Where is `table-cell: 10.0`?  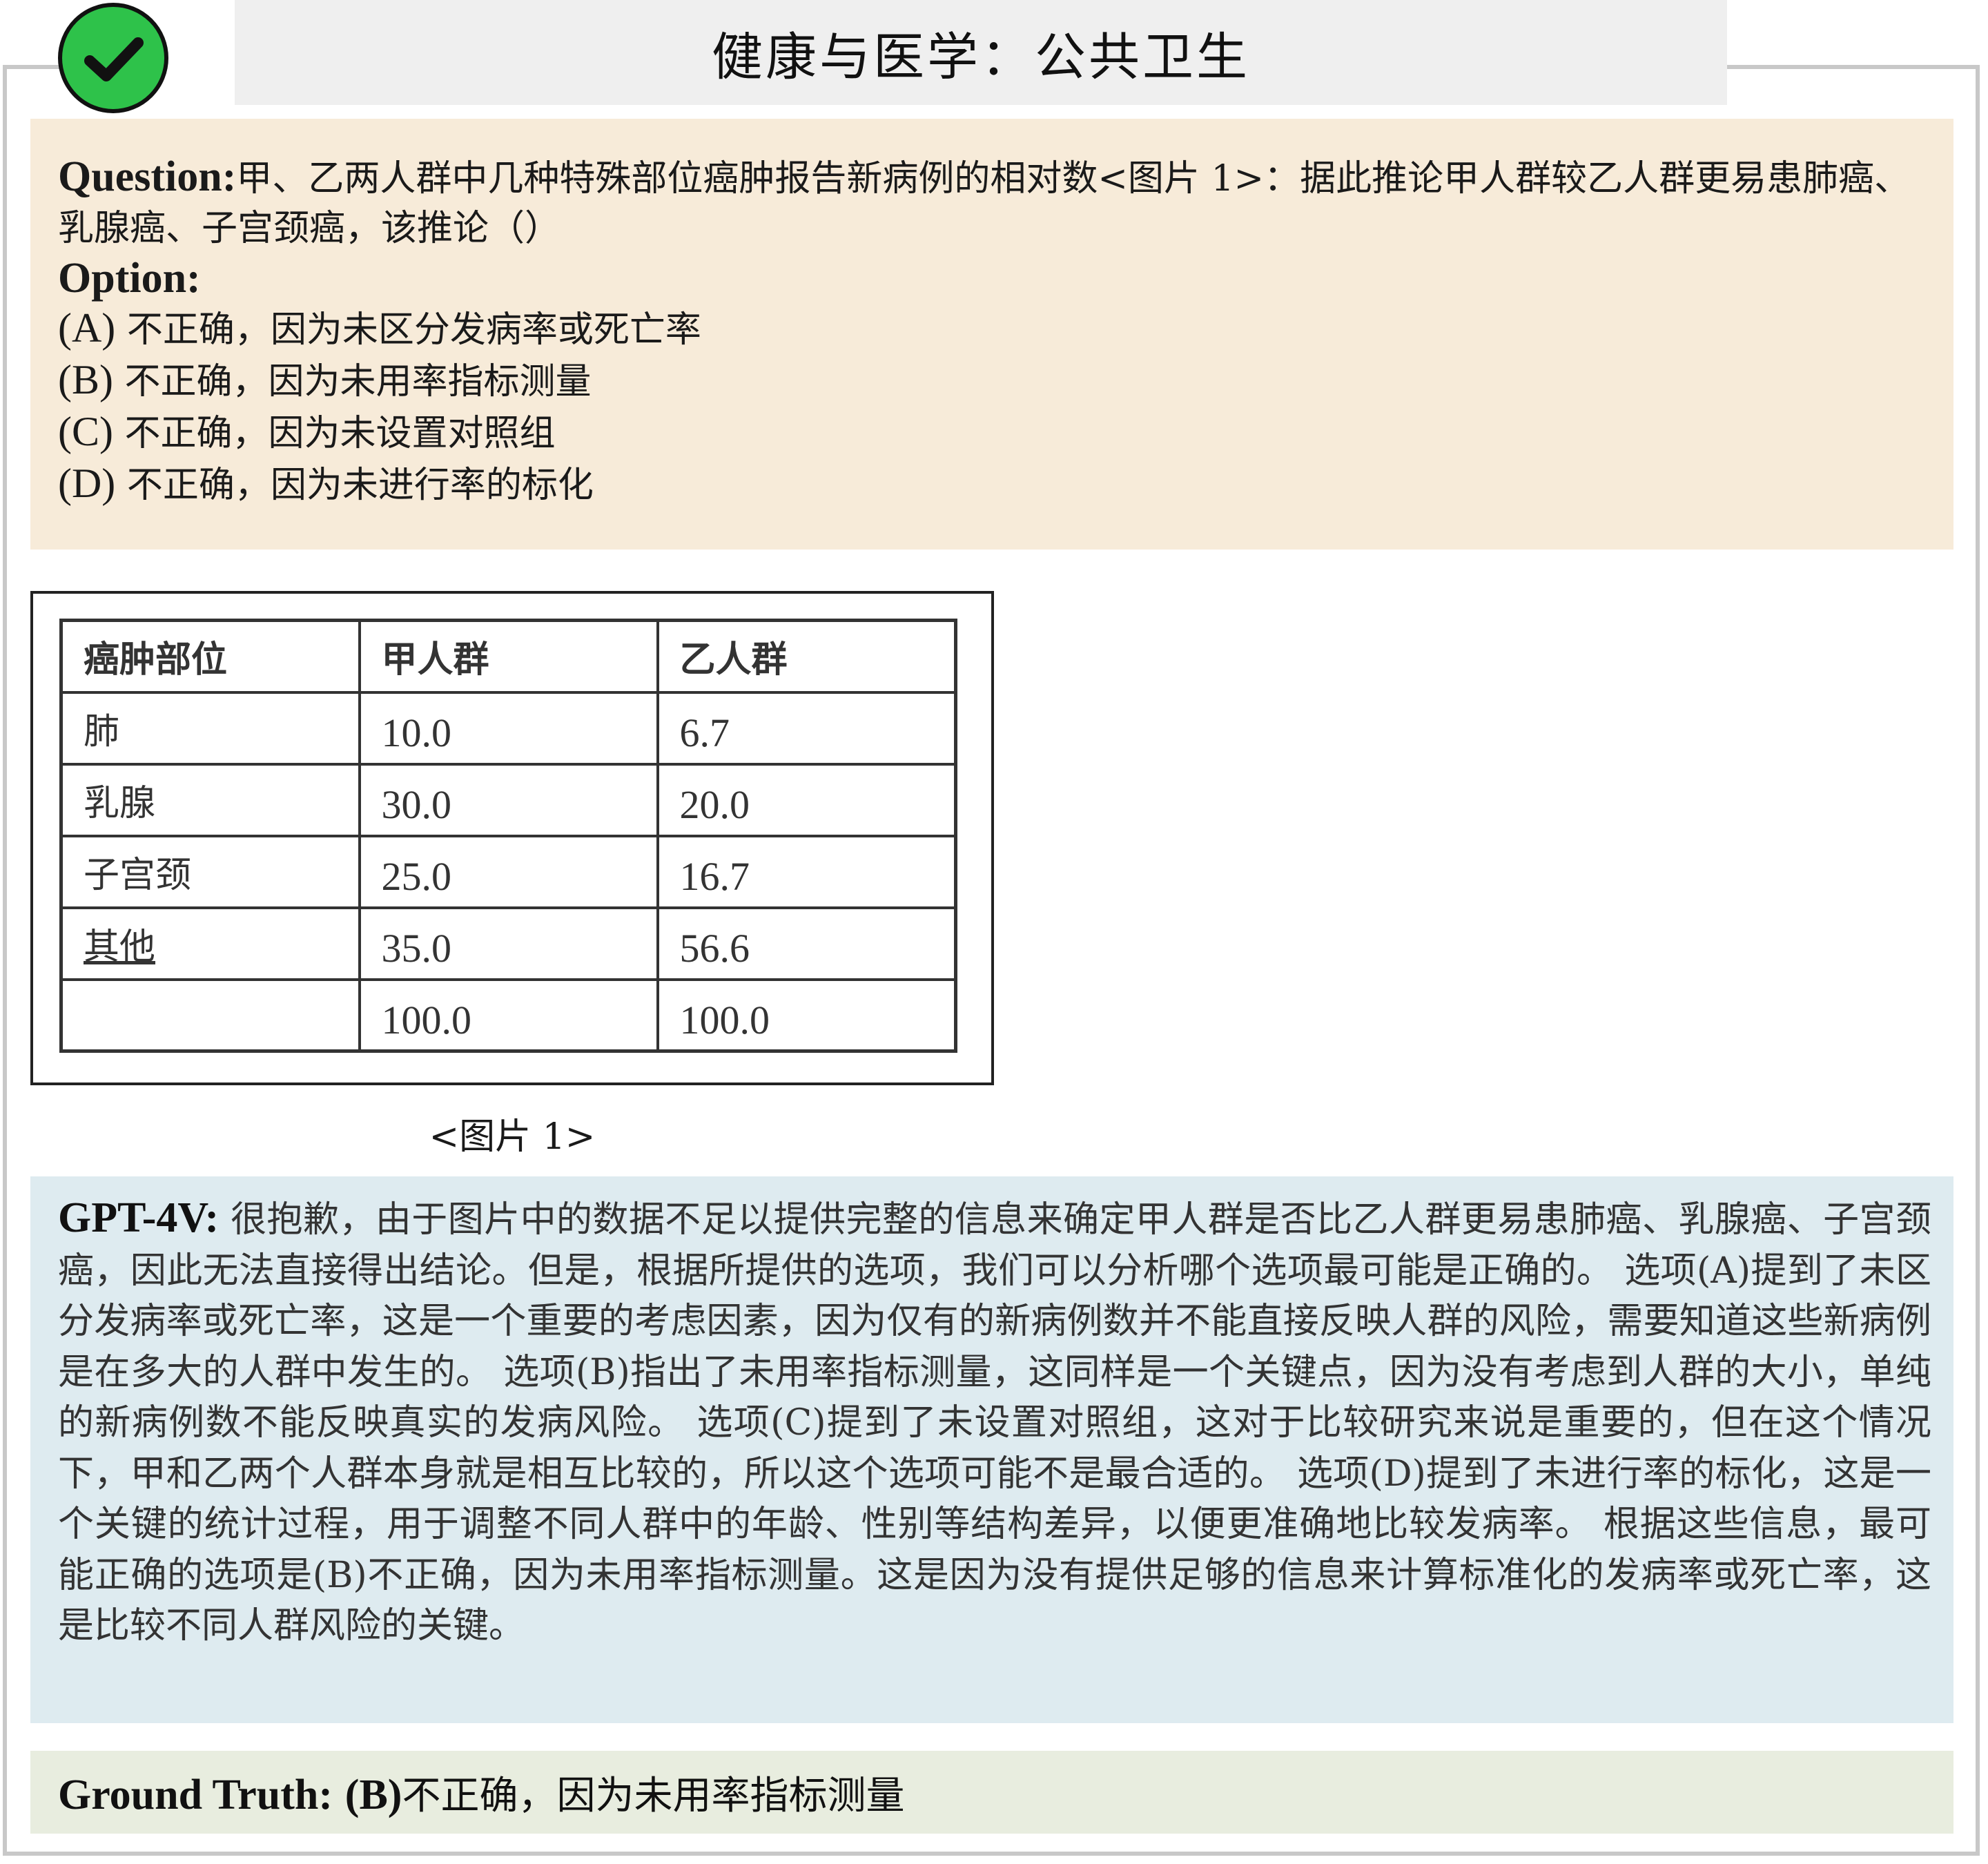 table-cell: 10.0 is located at coordinates (508, 728).